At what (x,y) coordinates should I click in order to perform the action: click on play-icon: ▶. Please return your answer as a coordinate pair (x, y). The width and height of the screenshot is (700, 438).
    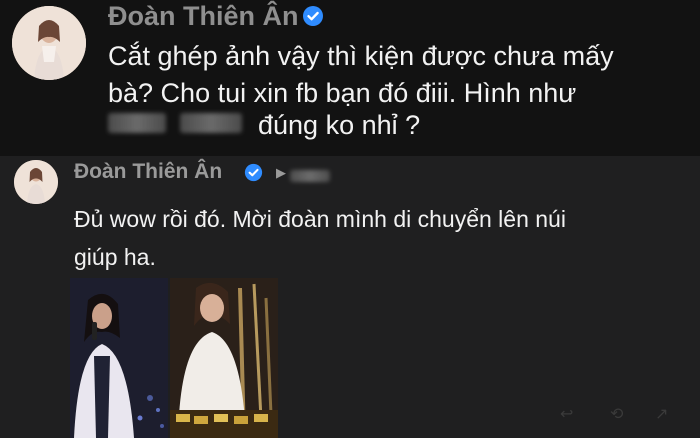
    Looking at the image, I should click on (281, 172).